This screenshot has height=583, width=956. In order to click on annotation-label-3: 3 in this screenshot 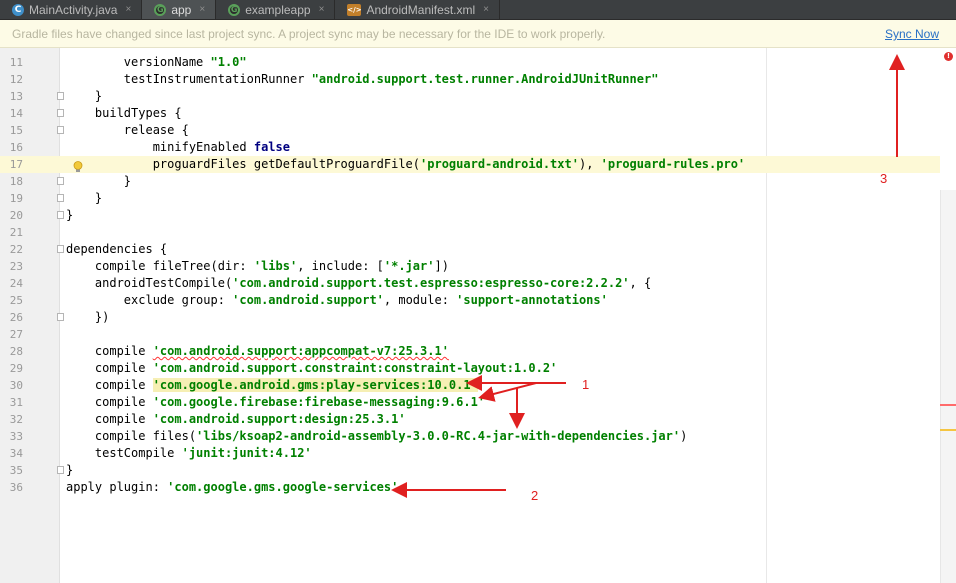, I will do `click(884, 178)`.